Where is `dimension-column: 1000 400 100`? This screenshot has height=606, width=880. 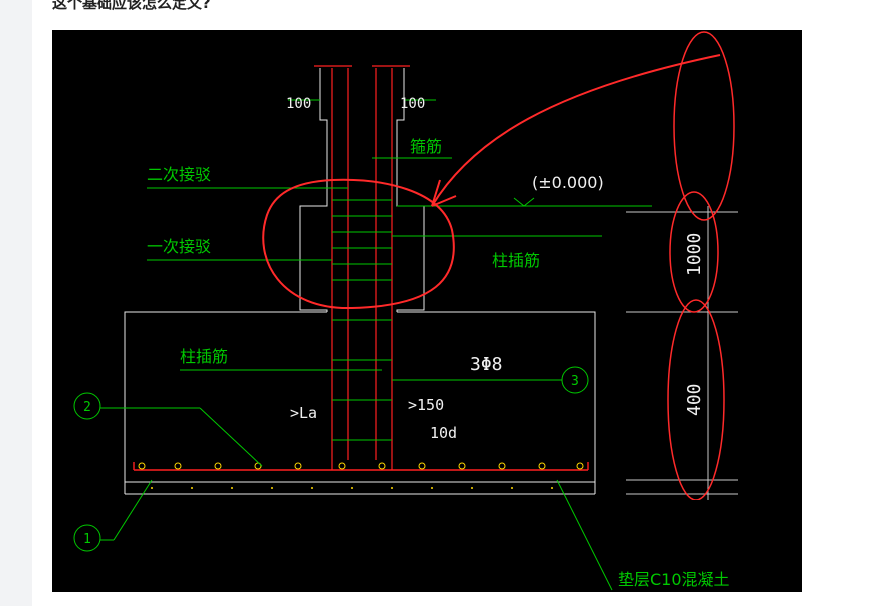 dimension-column: 1000 400 100 is located at coordinates (685, 265).